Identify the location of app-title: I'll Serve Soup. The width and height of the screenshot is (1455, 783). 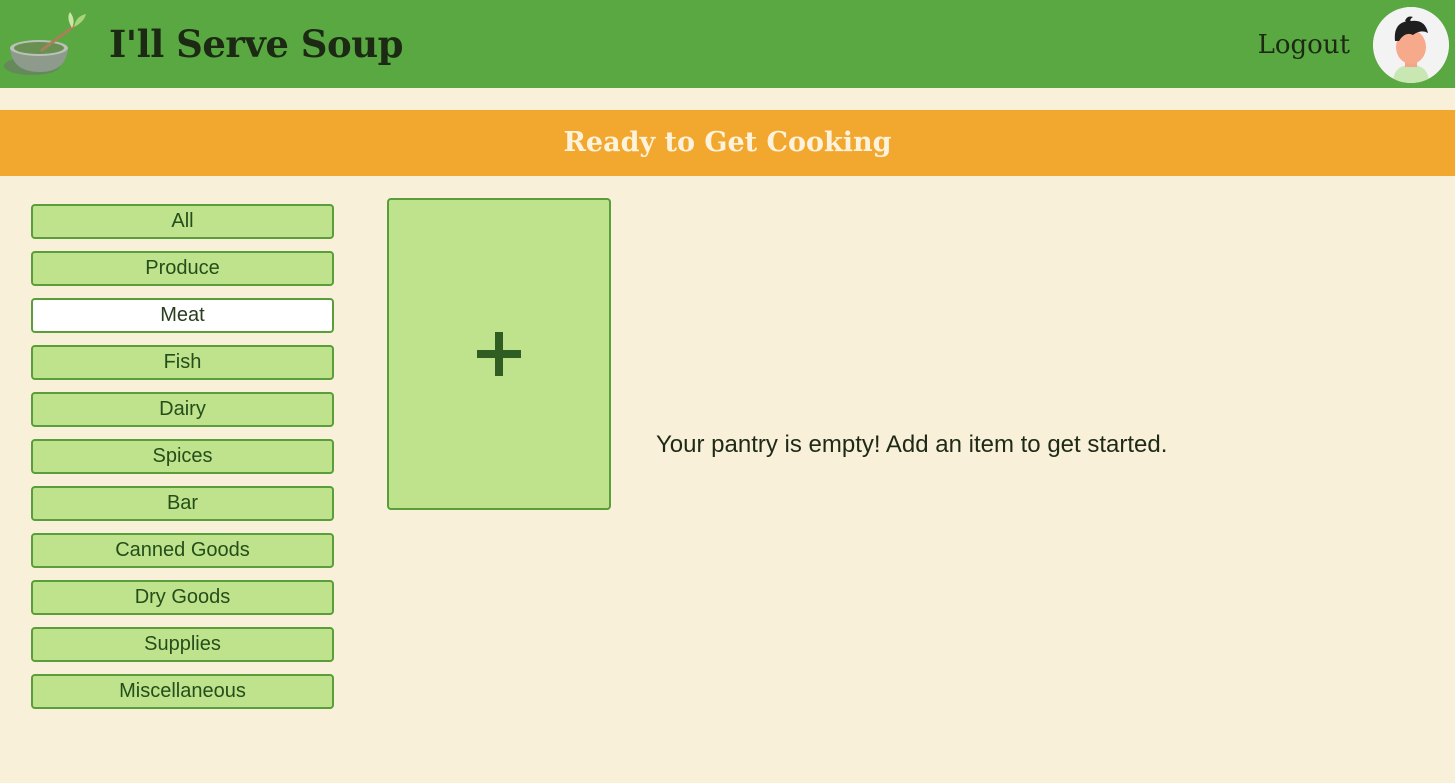
(256, 44).